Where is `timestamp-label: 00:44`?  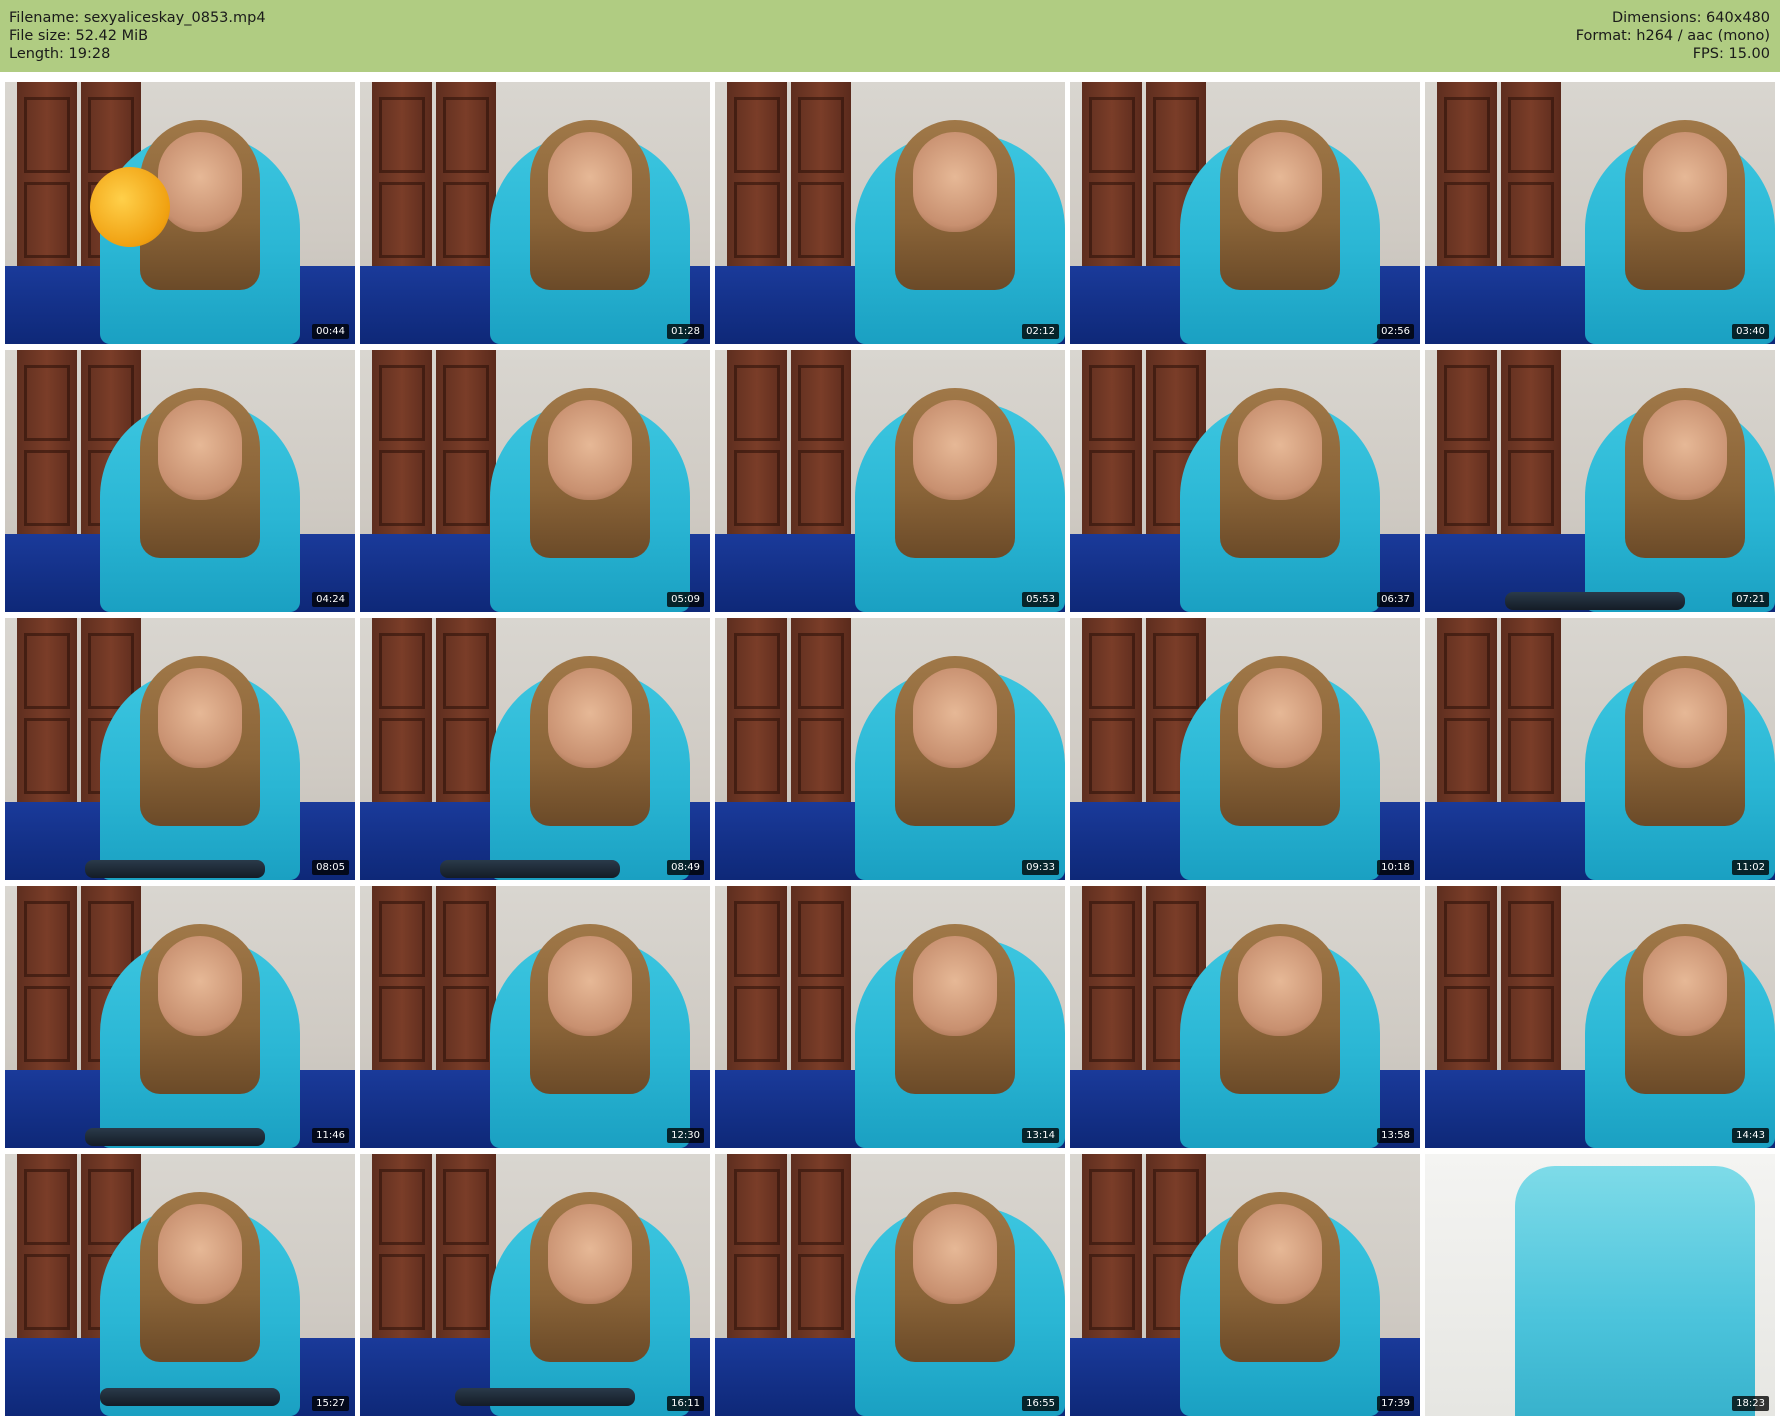
timestamp-label: 00:44 is located at coordinates (330, 331).